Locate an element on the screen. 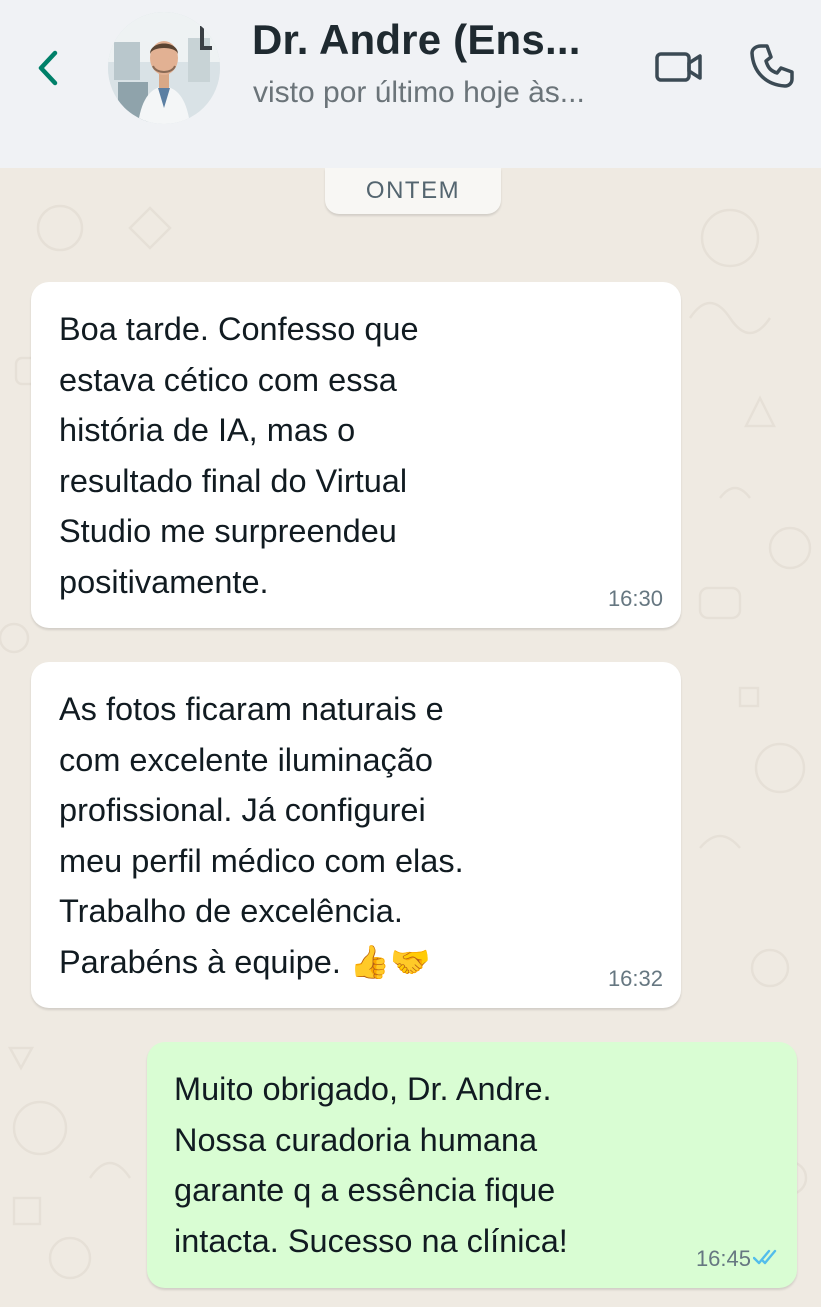 This screenshot has width=821, height=1307. message-time: 16:32 is located at coordinates (635, 978).